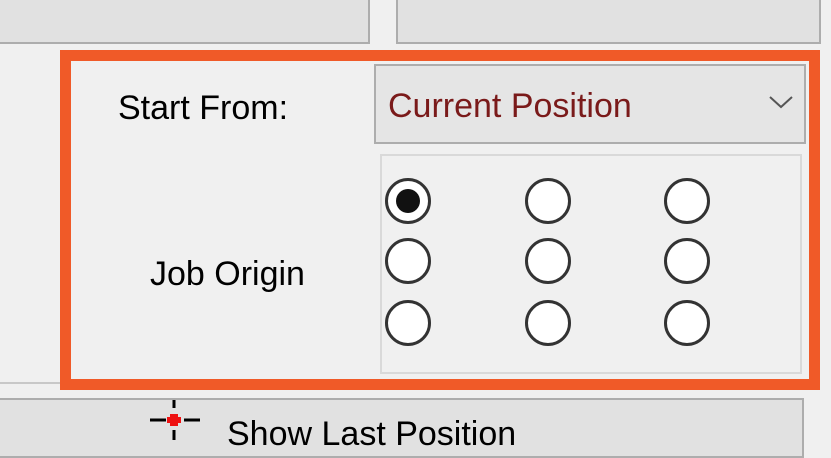  I want to click on job-origin-radio-r1c3, so click(687, 201).